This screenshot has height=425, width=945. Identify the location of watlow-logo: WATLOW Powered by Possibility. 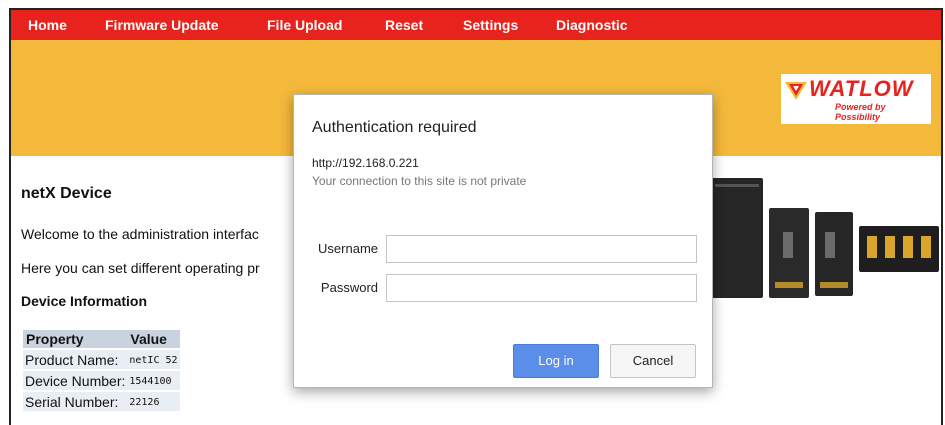
(856, 99).